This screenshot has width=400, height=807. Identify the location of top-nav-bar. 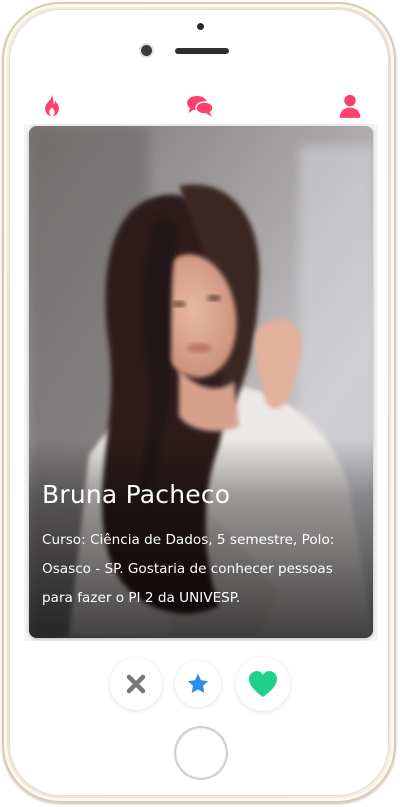
(201, 105).